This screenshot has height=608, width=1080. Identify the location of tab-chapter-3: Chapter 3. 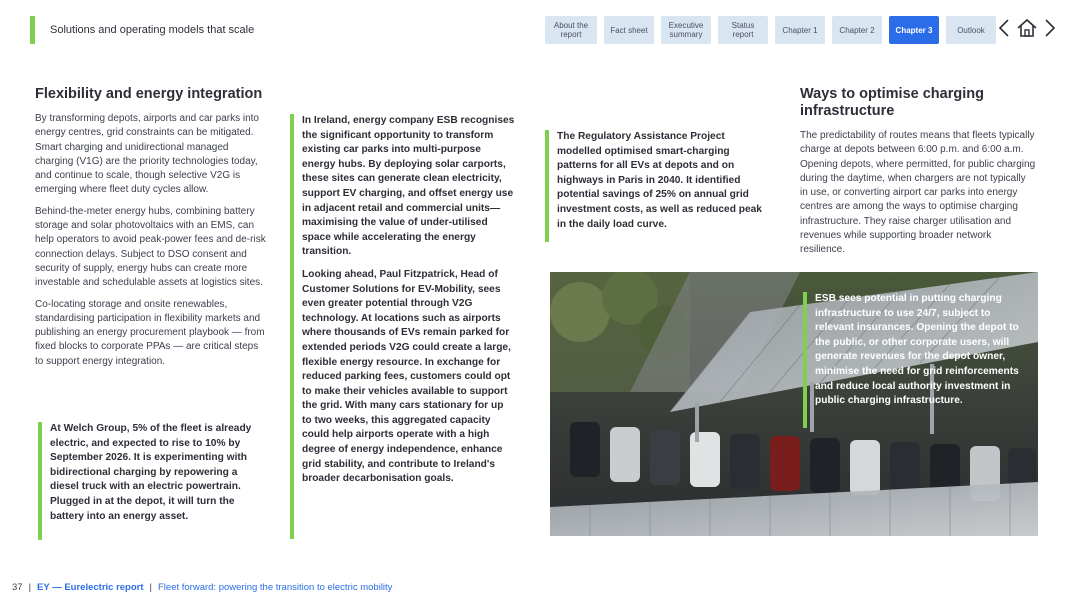
(914, 30).